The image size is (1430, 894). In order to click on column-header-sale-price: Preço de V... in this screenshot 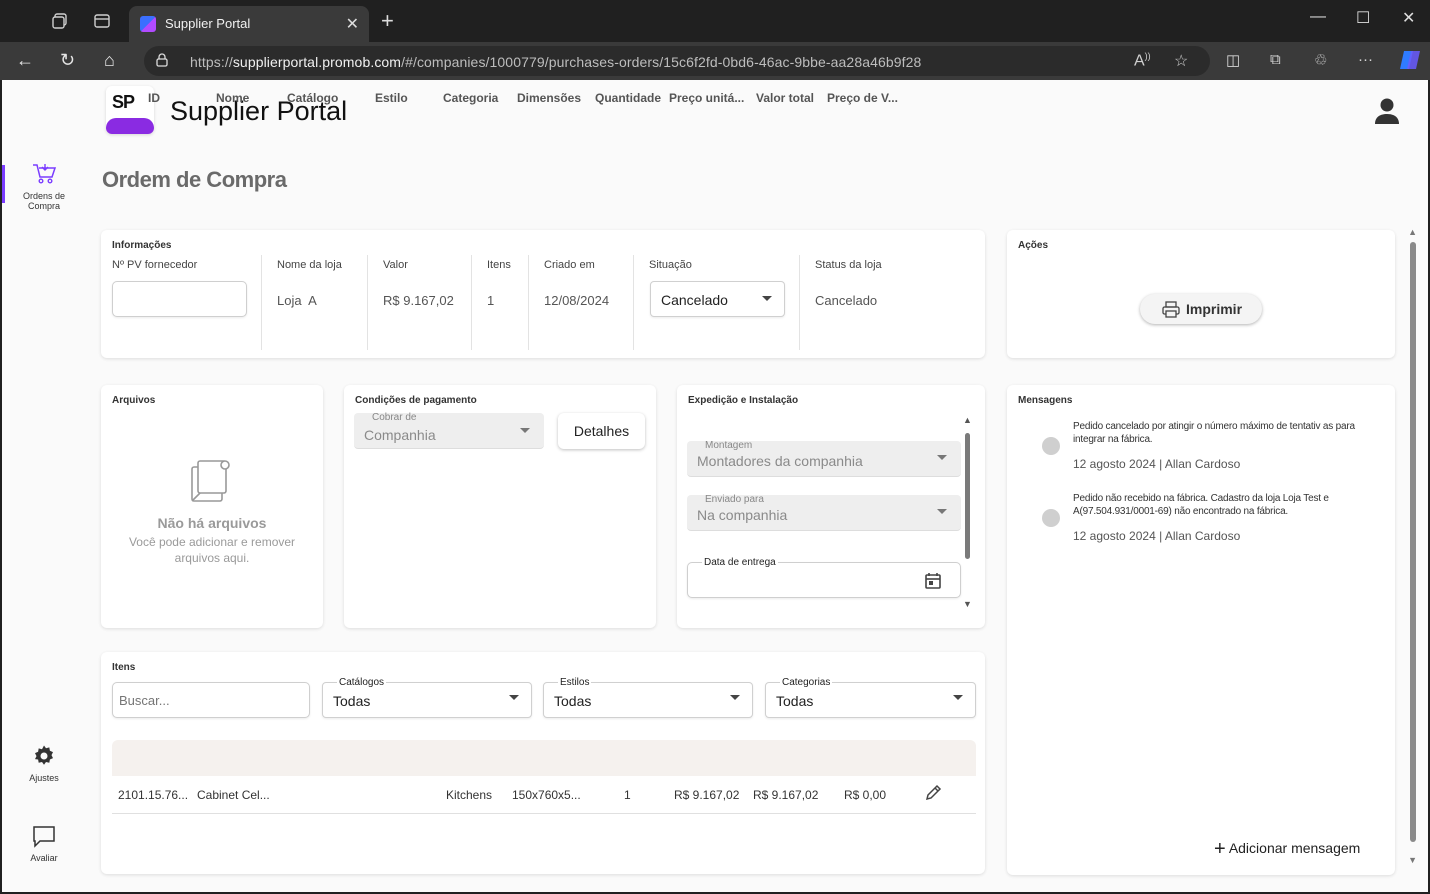, I will do `click(862, 98)`.